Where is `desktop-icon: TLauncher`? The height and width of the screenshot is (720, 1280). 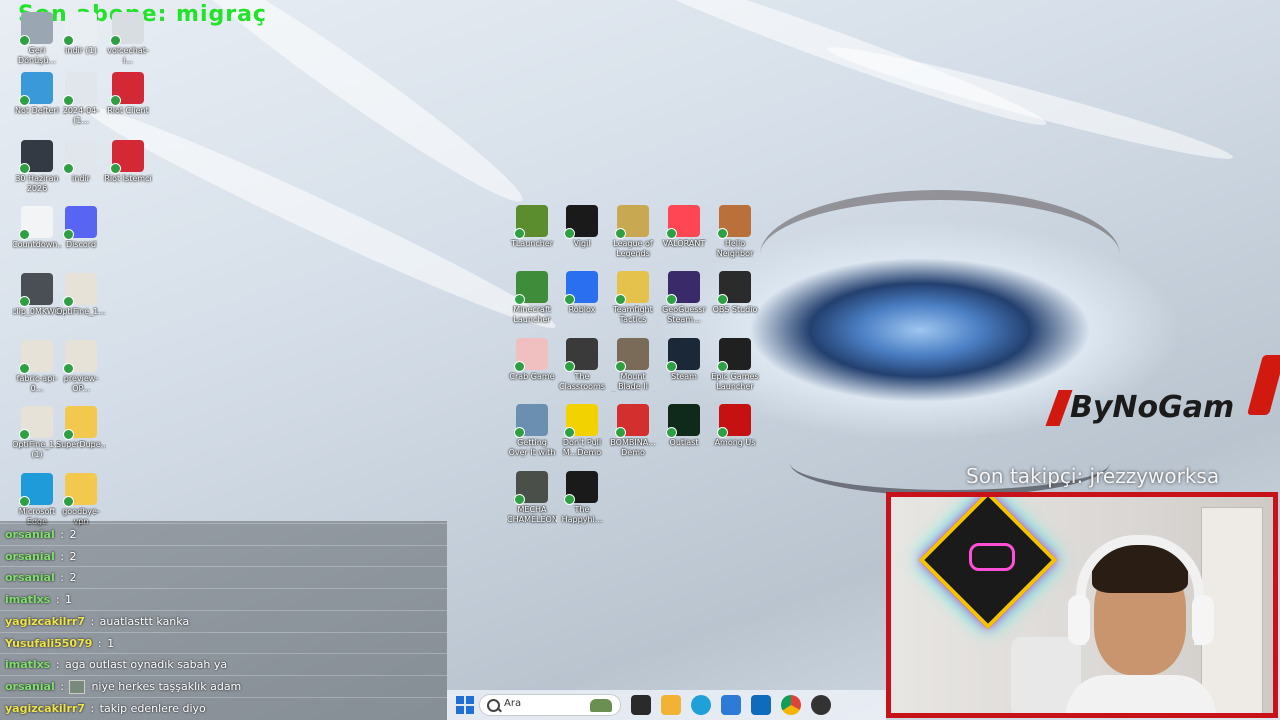
desktop-icon: TLauncher is located at coordinates (532, 227).